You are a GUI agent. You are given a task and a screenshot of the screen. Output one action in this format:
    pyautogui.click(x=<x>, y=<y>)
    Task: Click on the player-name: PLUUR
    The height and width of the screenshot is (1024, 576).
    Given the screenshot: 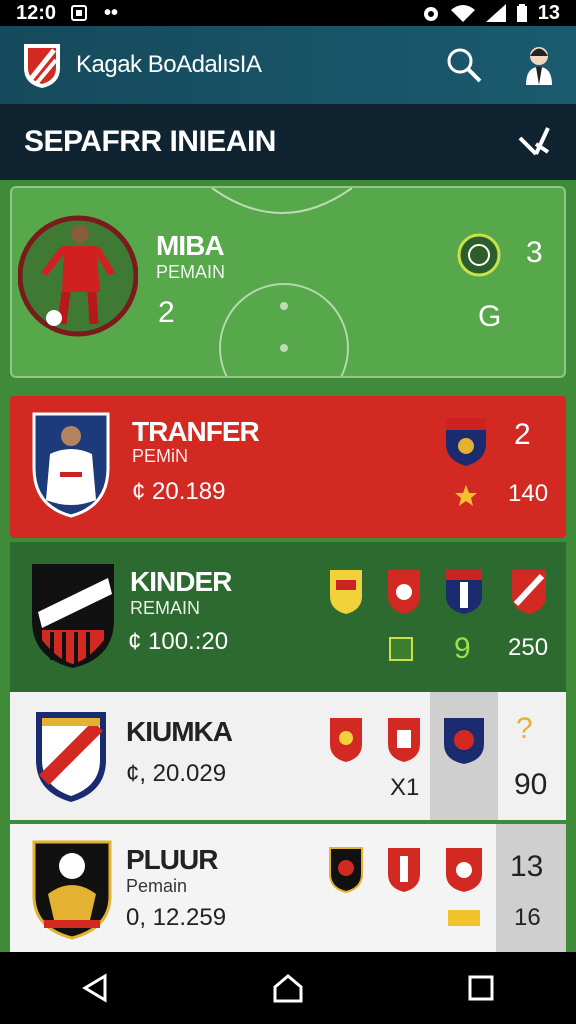 What is the action you would take?
    pyautogui.click(x=172, y=859)
    